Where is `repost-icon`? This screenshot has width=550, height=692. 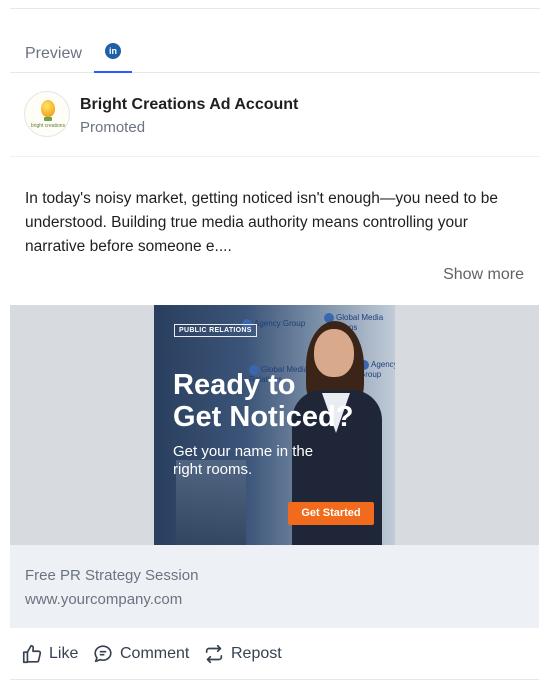
repost-icon is located at coordinates (214, 654).